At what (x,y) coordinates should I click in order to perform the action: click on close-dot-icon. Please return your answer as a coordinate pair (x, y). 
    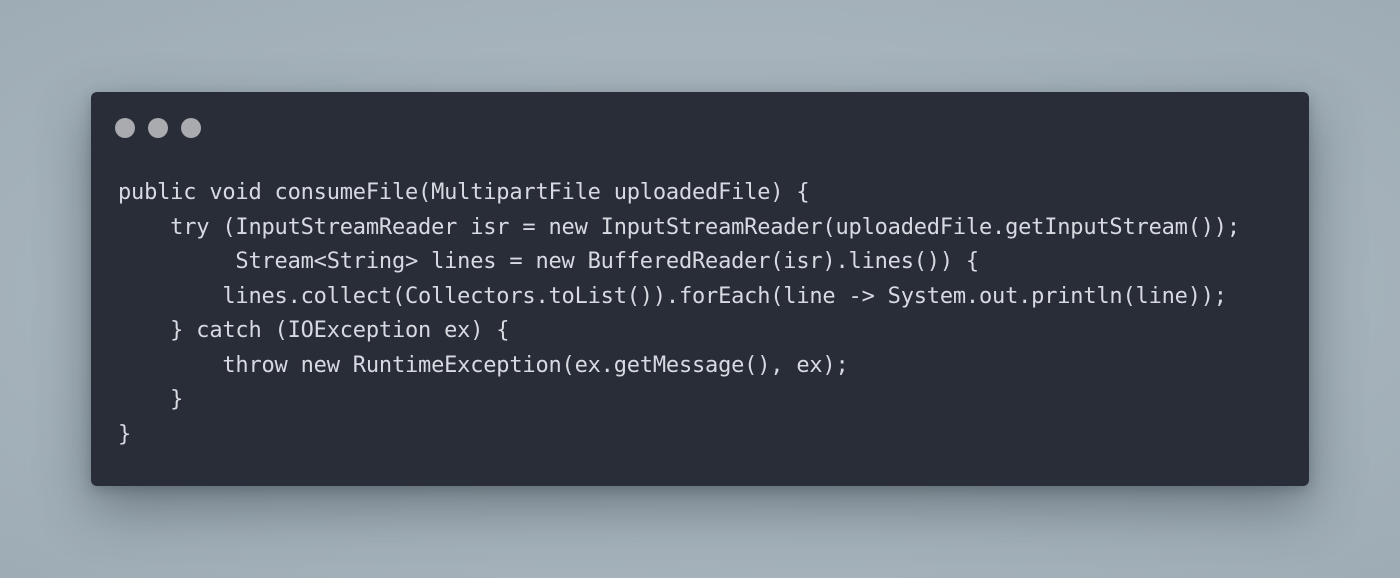
    Looking at the image, I should click on (125, 128).